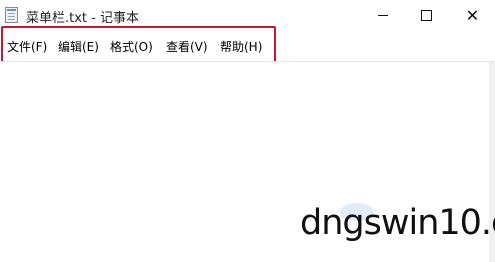 The height and width of the screenshot is (262, 495). I want to click on menu-highlight-box, so click(138, 46).